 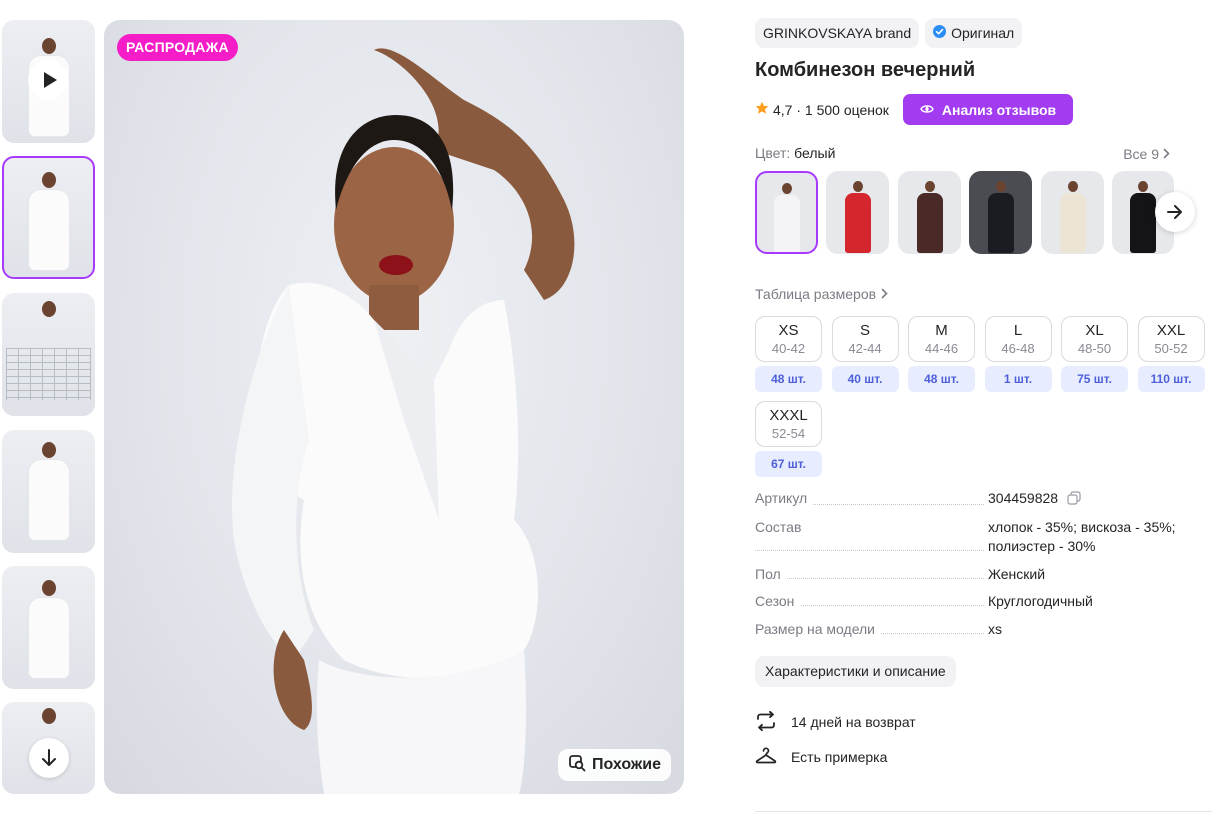 I want to click on spec-article: Артикул 304459828, so click(x=985, y=499).